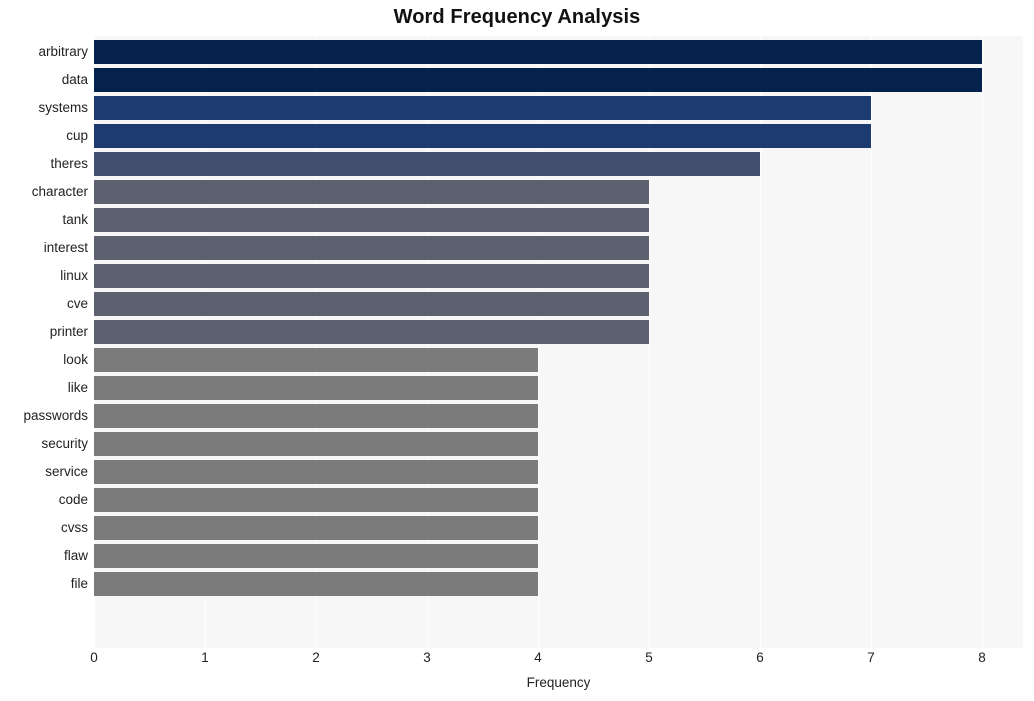 The image size is (1034, 701). I want to click on x-axis-tick-label: 7, so click(871, 657).